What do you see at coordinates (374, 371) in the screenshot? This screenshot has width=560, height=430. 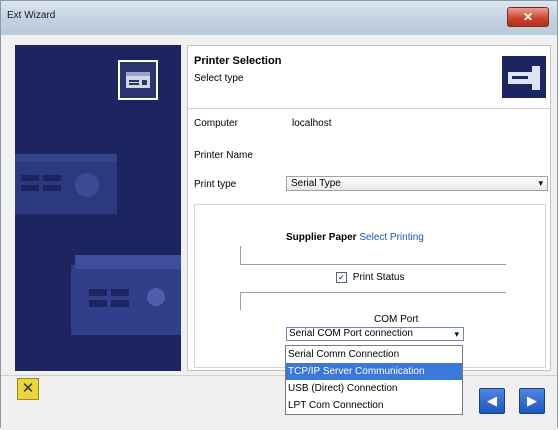 I see `connection-option-highlighted: TCP/IP Server Communication` at bounding box center [374, 371].